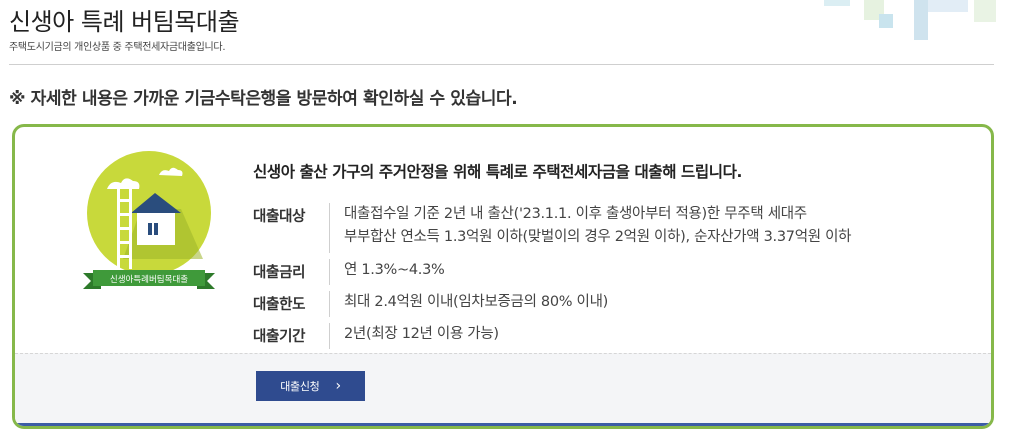  I want to click on divider, so click(501, 64).